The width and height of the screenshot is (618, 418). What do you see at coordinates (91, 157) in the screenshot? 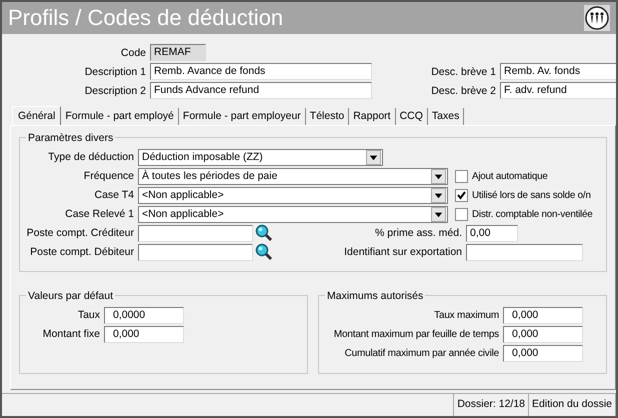
I see `field-label: Type de déduction` at bounding box center [91, 157].